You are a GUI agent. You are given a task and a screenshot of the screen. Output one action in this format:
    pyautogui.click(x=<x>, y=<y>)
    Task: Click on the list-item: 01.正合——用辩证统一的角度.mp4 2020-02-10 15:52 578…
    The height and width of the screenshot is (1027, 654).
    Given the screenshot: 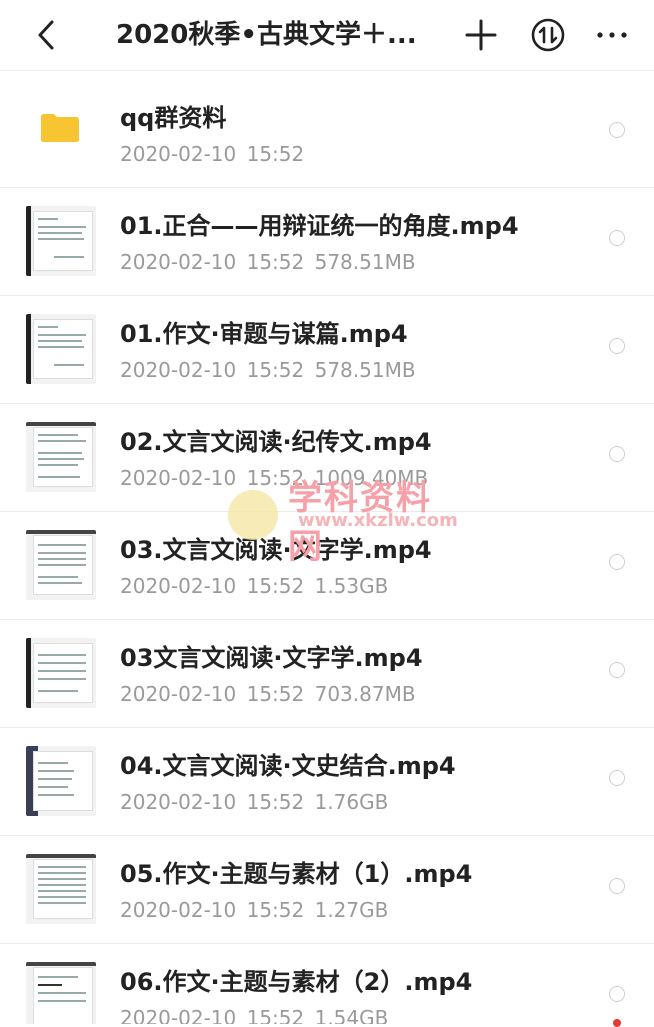 What is the action you would take?
    pyautogui.click(x=327, y=242)
    